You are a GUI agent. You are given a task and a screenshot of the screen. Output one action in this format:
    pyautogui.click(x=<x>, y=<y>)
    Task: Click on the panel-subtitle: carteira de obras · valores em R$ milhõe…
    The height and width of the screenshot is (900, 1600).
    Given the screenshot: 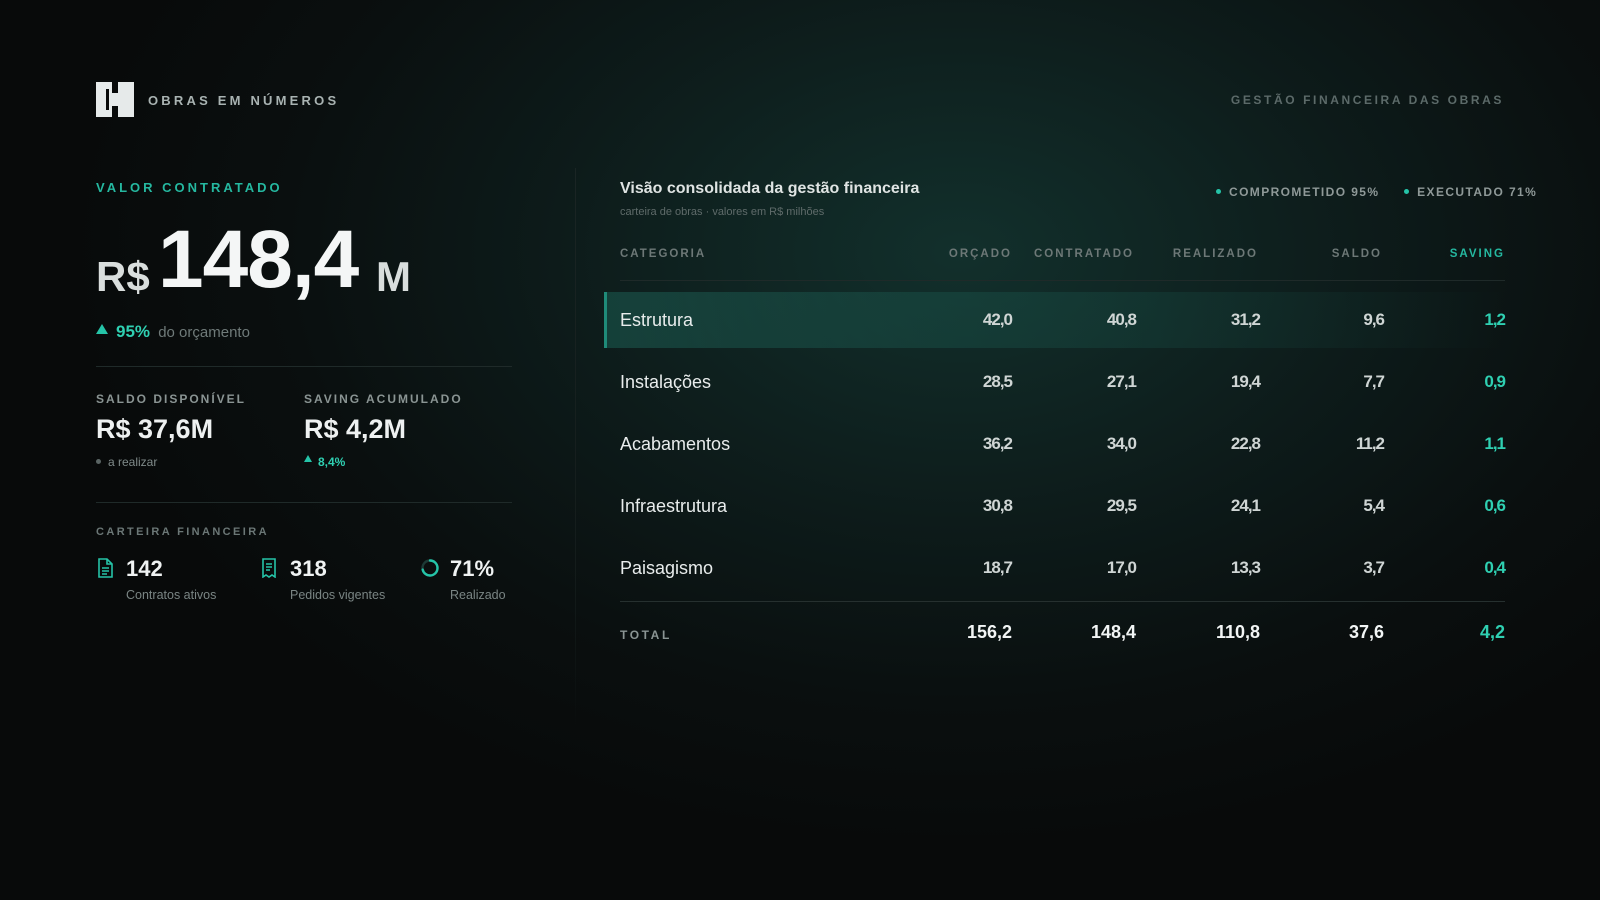 What is the action you would take?
    pyautogui.click(x=722, y=212)
    